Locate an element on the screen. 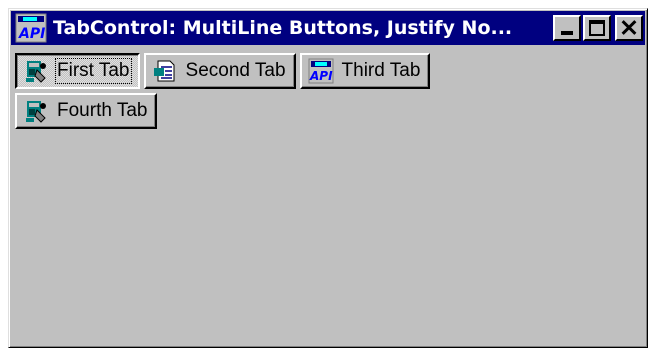  tab-third: API Third Tab is located at coordinates (365, 71).